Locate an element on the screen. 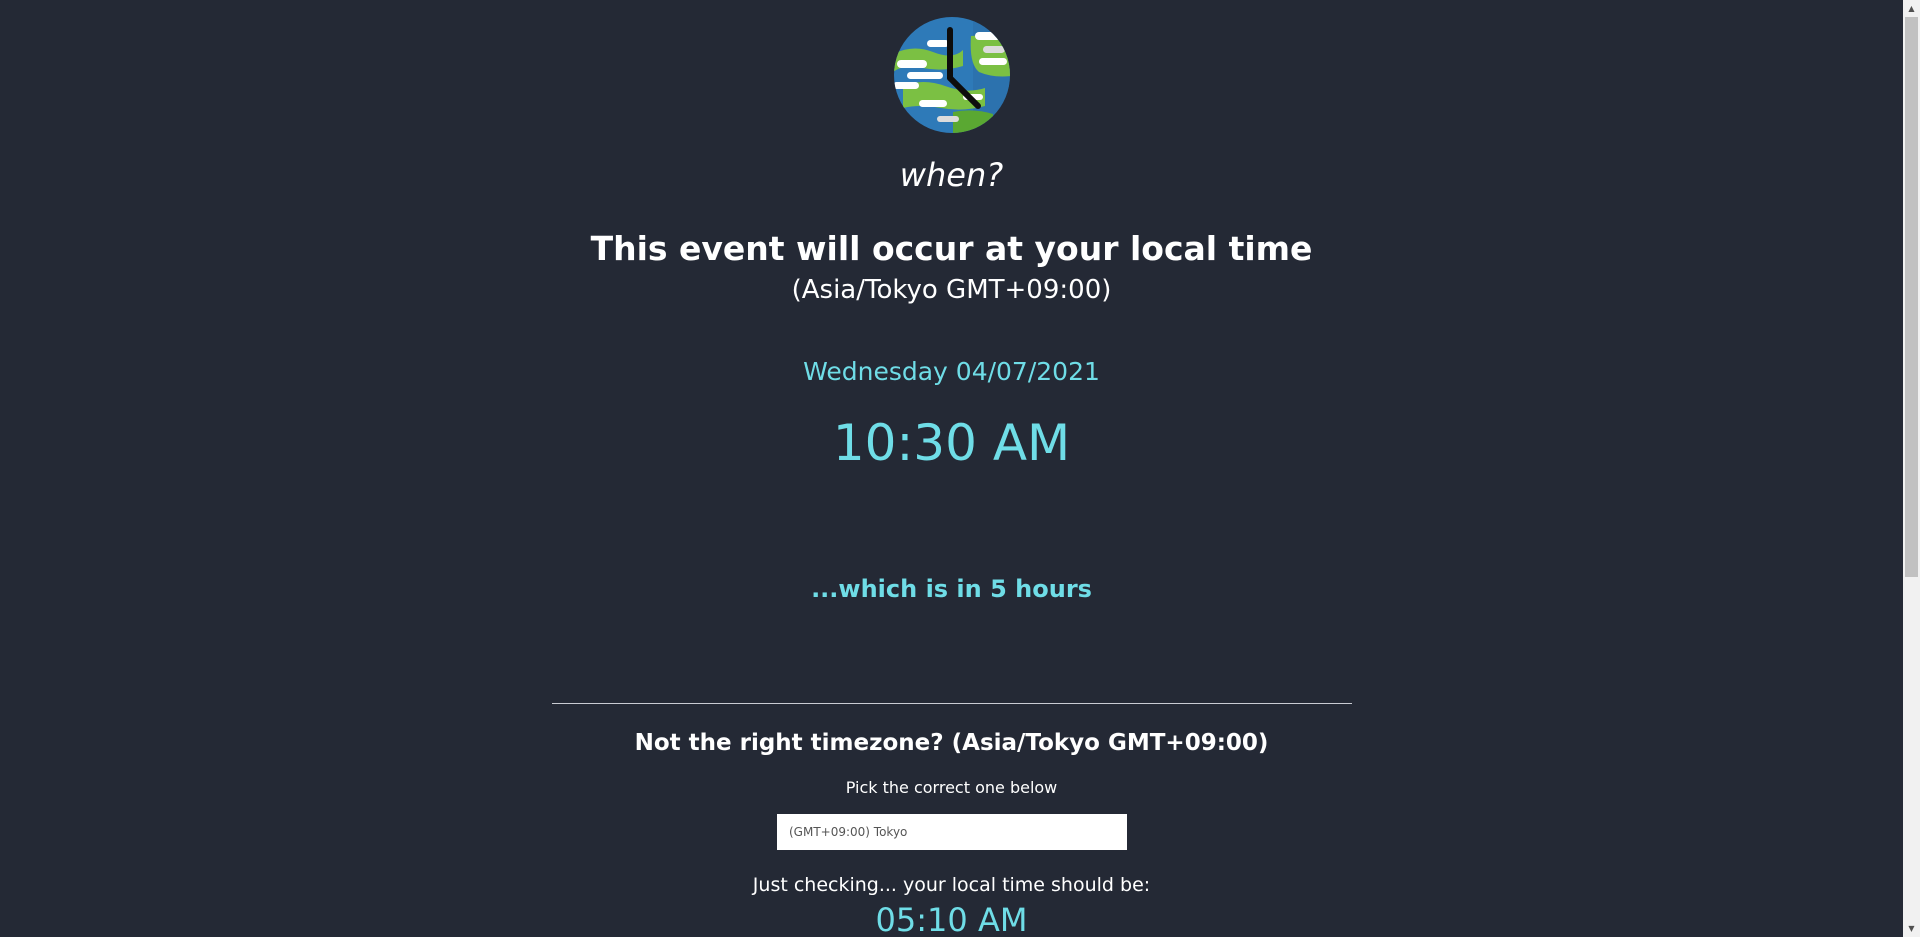  timezone-select: (GMT+09:00) Tokyo is located at coordinates (952, 832).